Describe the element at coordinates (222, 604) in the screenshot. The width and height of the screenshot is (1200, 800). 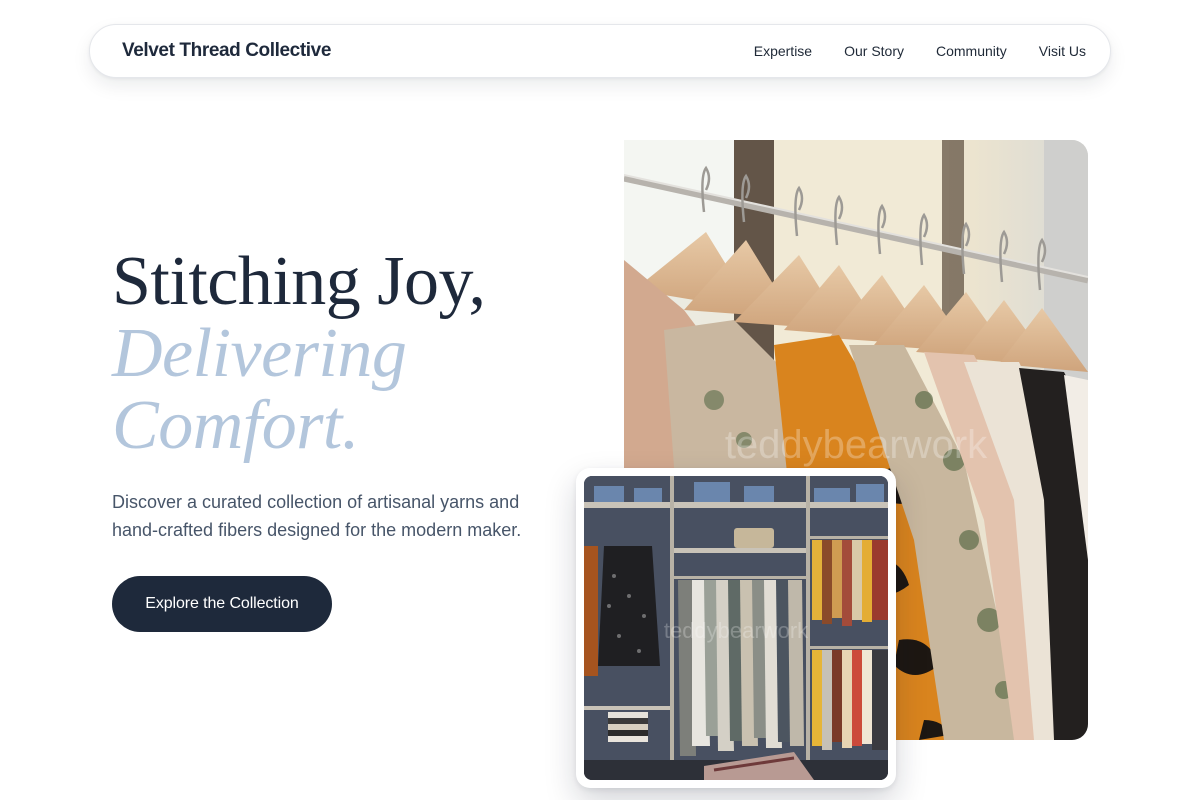
I see `explore-collection-button: Explore the Collection` at that location.